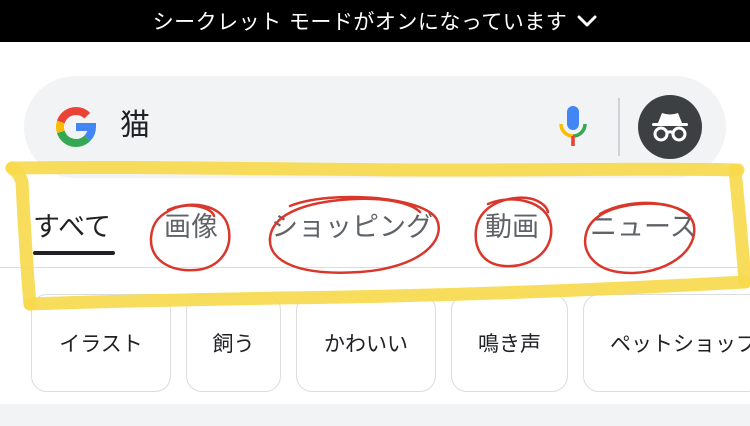  I want to click on chip-meow: 鳴き声, so click(509, 343).